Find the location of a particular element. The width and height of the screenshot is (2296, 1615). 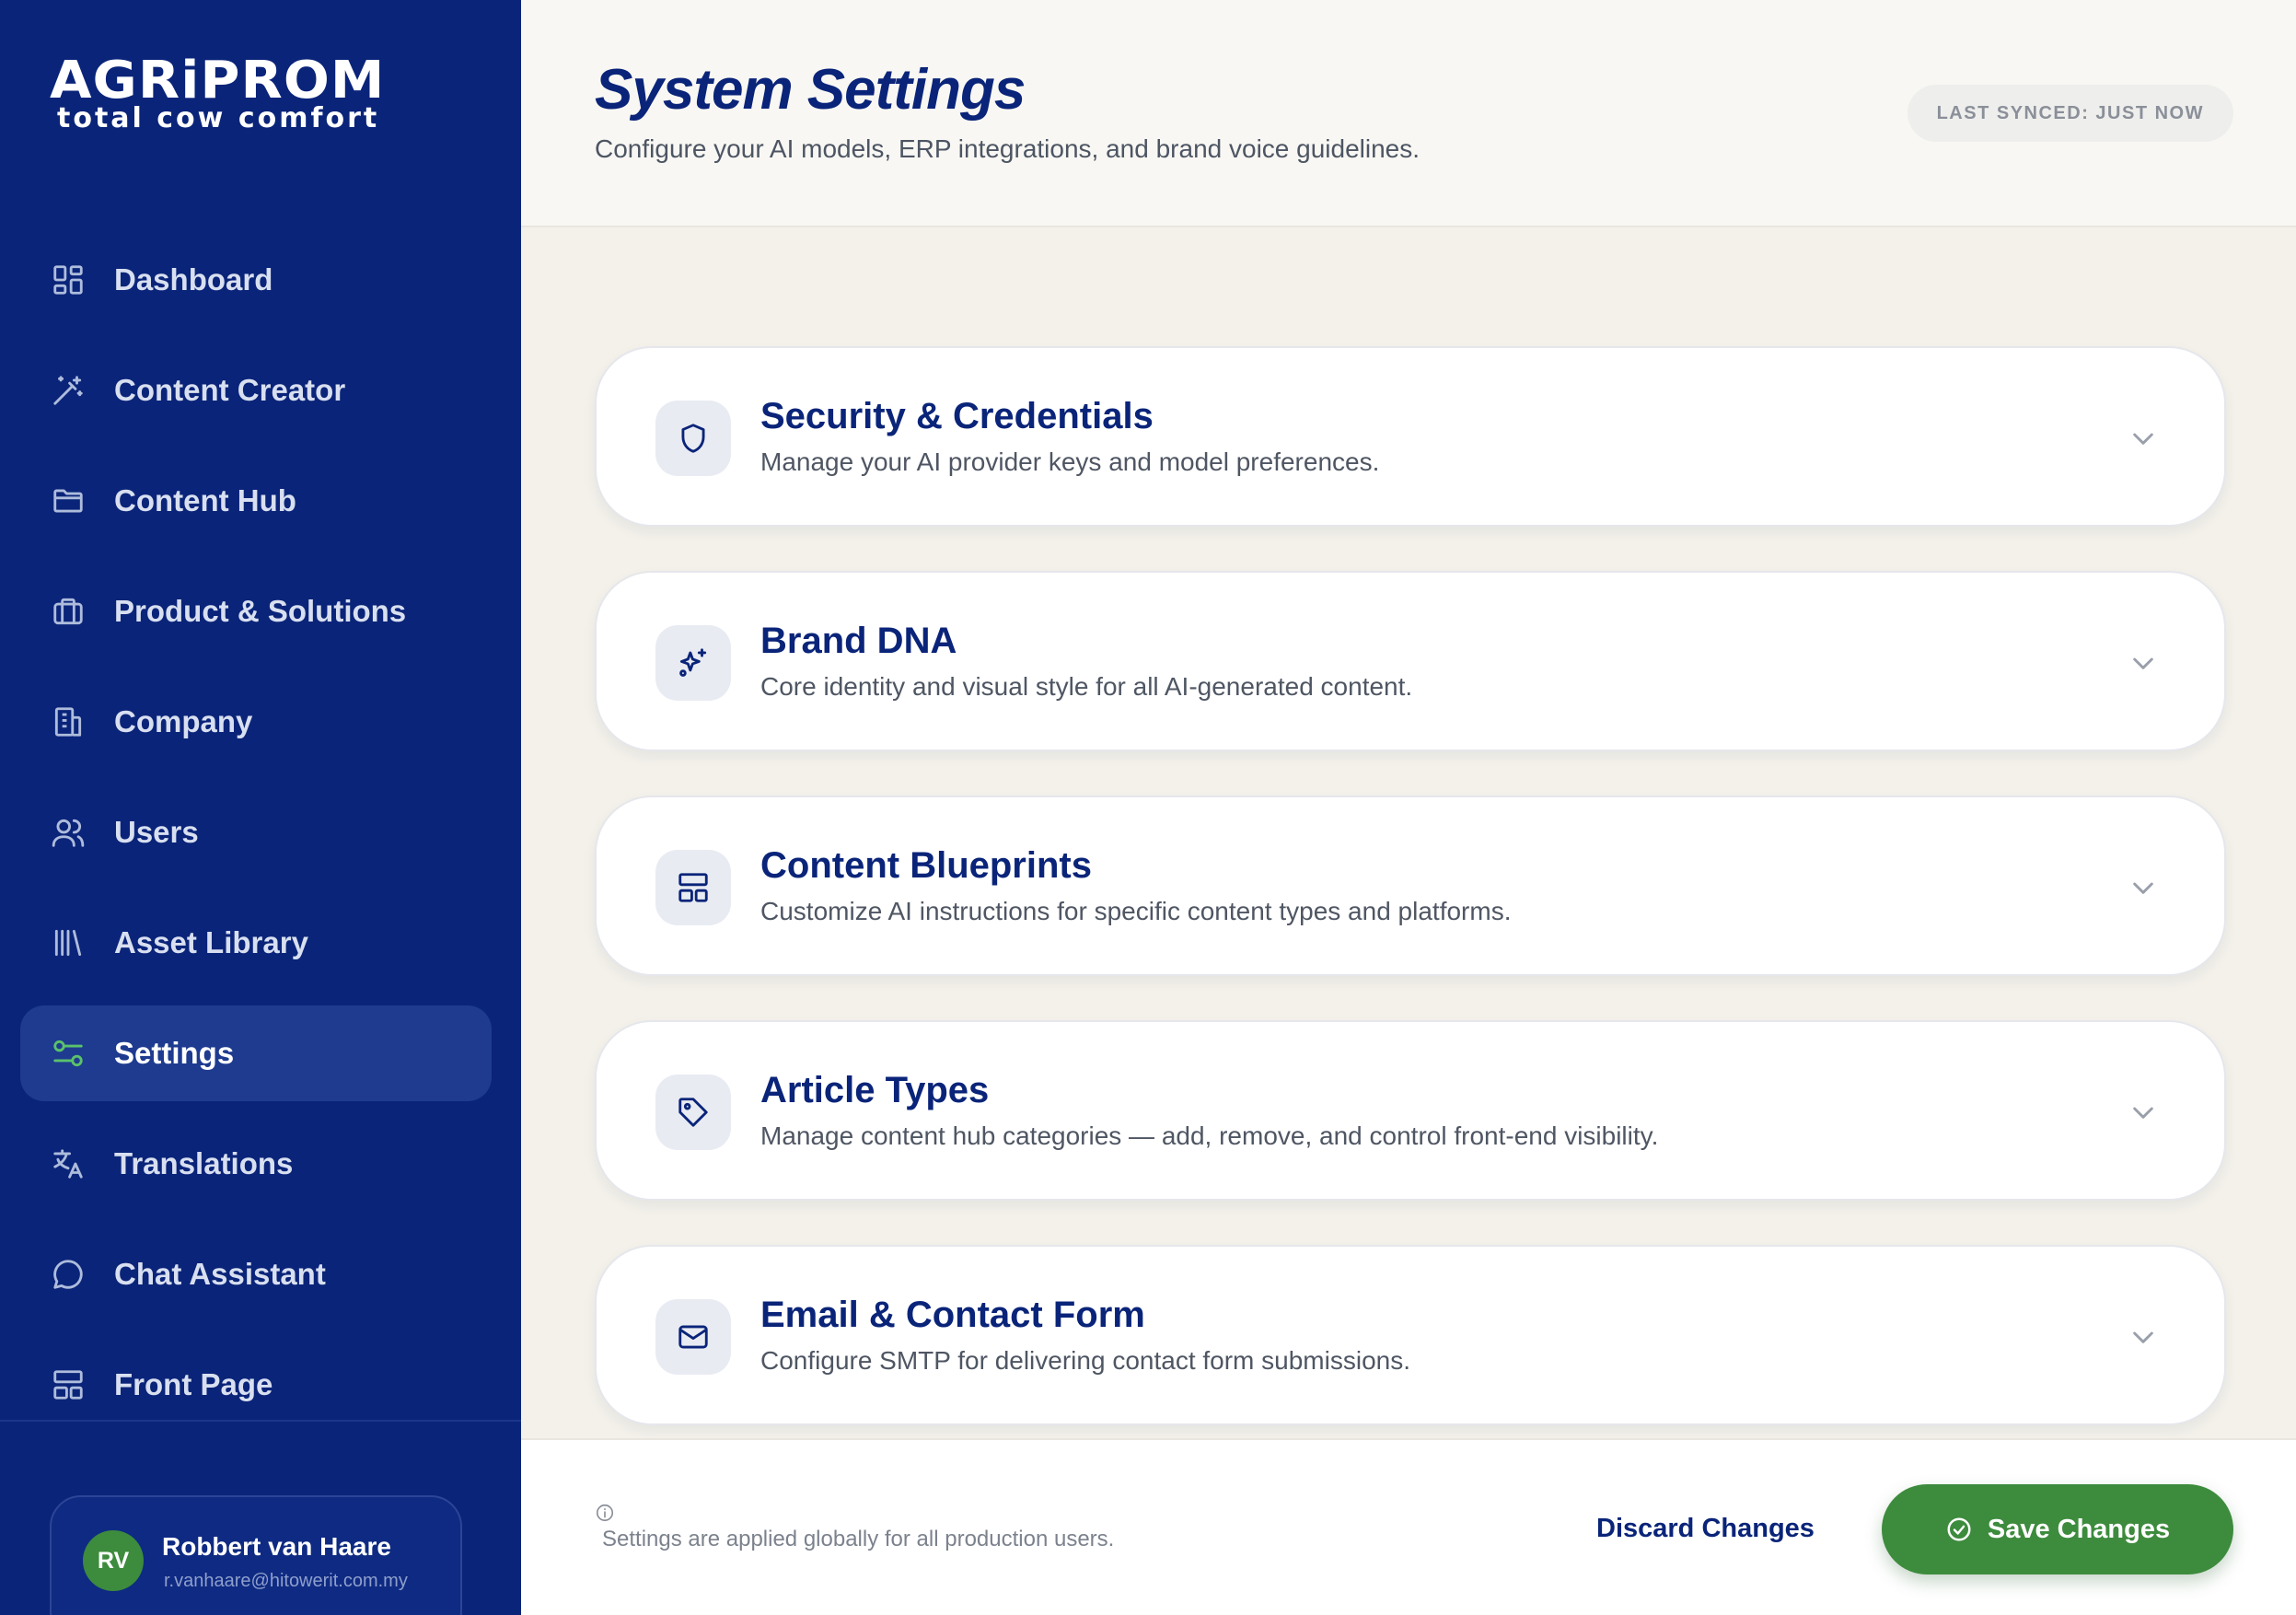

translate-icon is located at coordinates (69, 1163).